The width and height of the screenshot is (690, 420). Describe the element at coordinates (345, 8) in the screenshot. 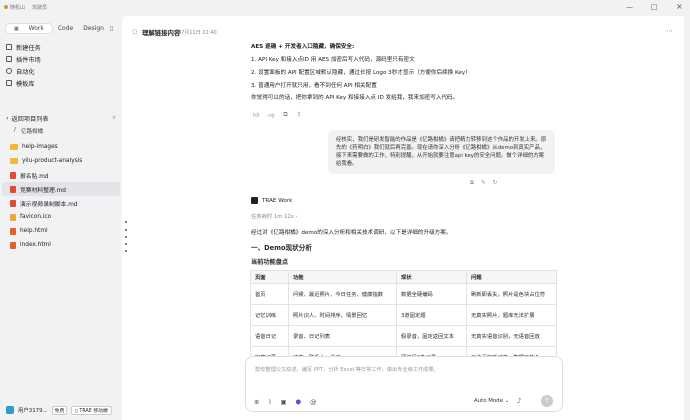

I see `top-bar: 随机山 驾驶员 — □ ×` at that location.